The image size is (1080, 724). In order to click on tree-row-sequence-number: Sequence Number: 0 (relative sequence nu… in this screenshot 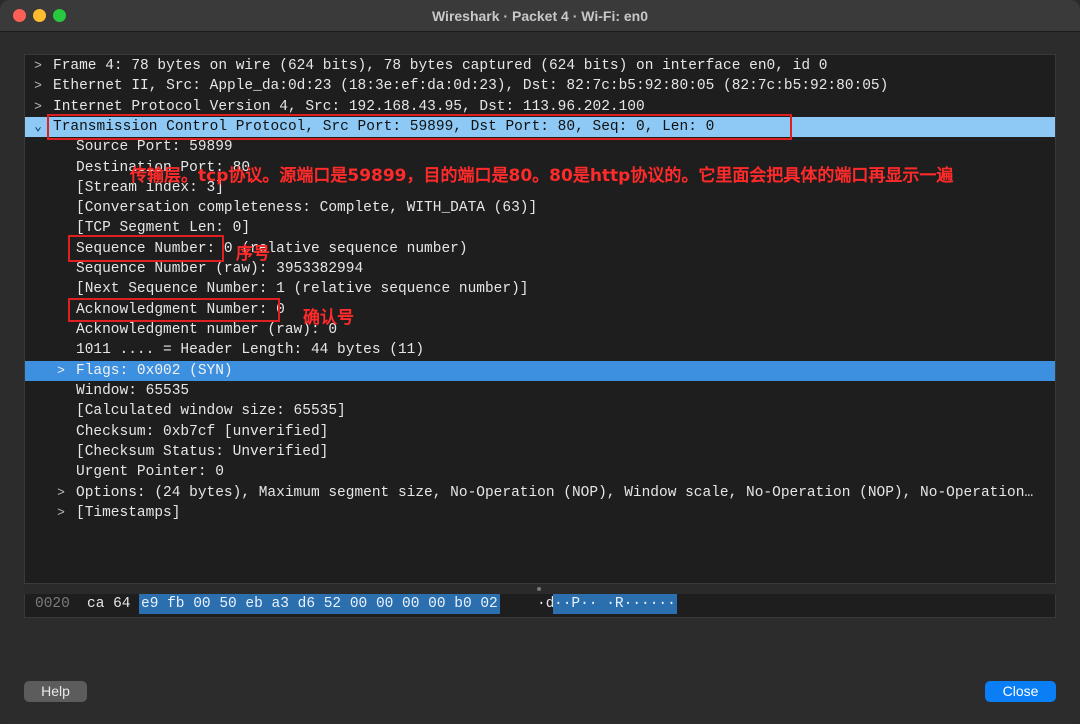, I will do `click(540, 249)`.